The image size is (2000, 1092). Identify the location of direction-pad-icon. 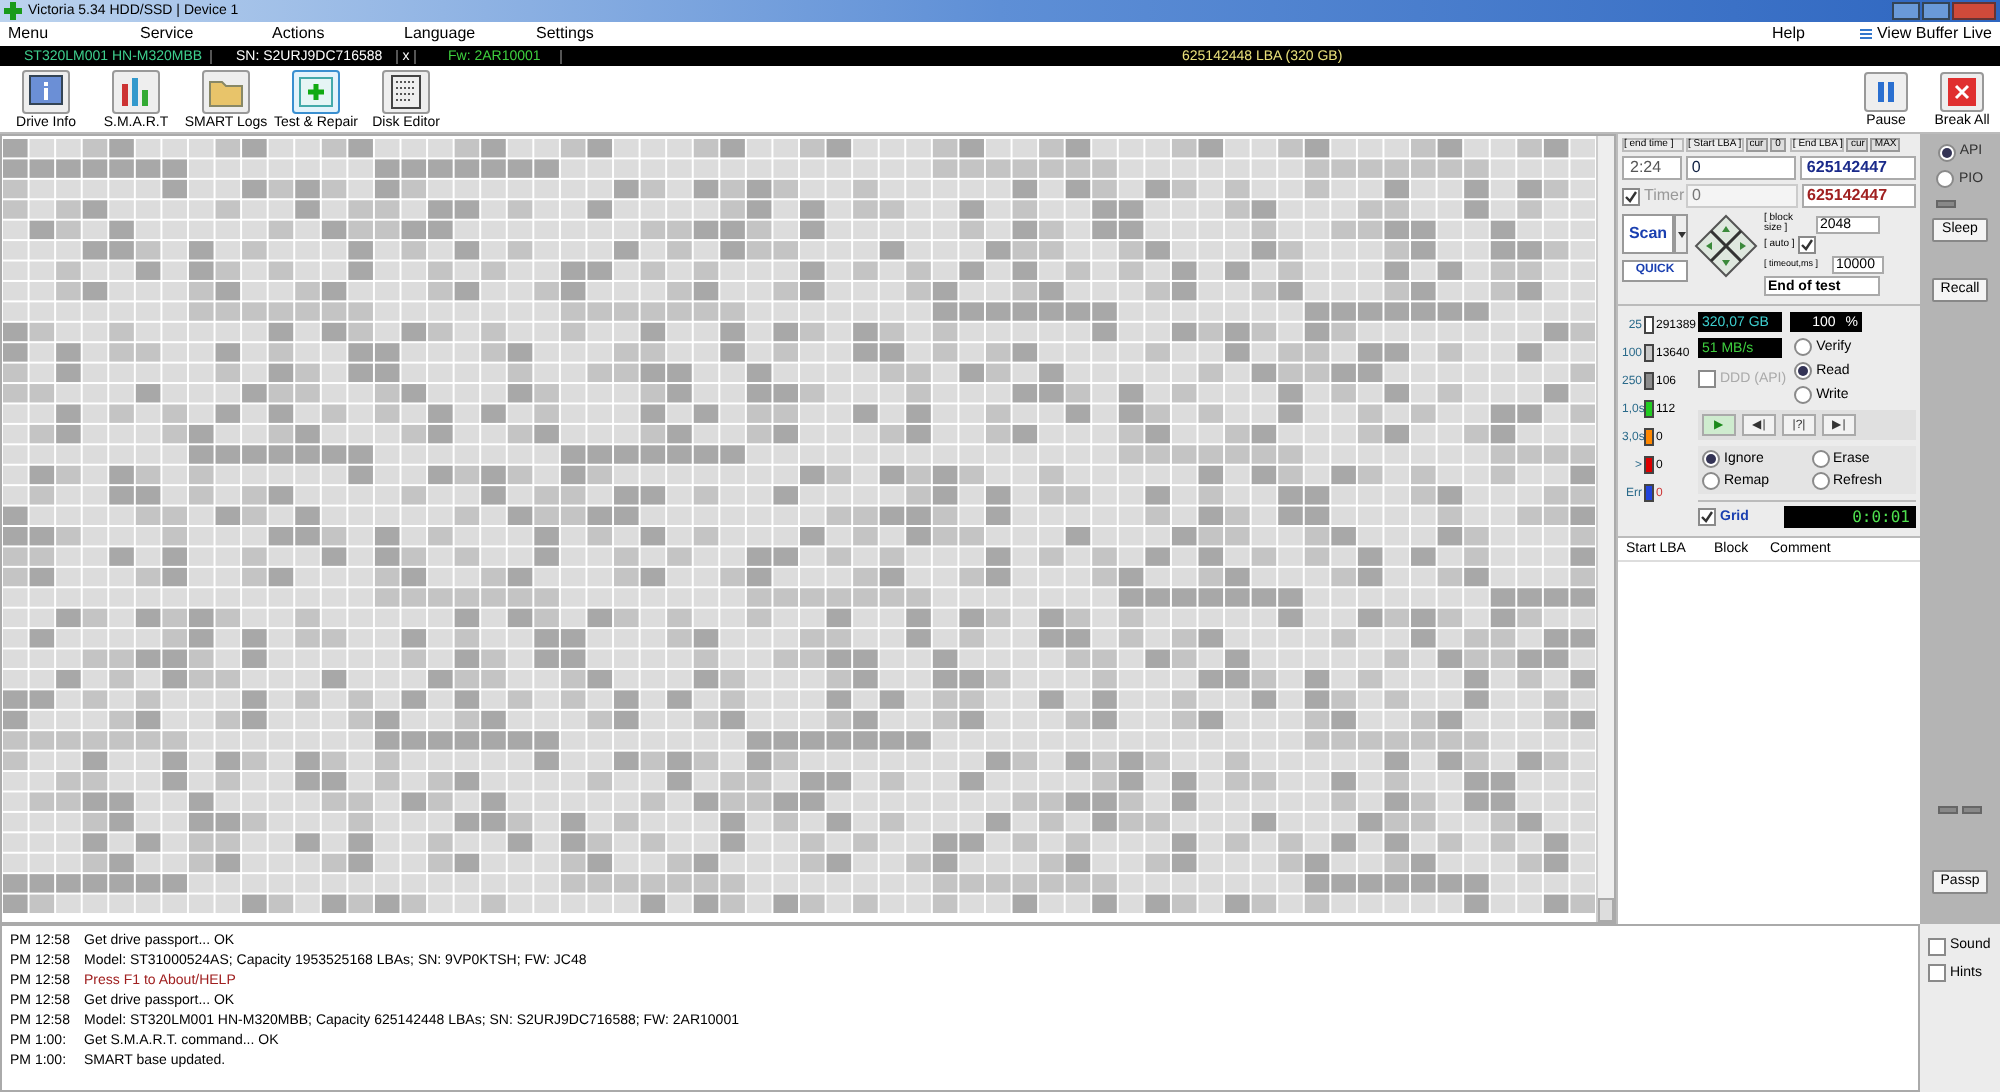
(1726, 246).